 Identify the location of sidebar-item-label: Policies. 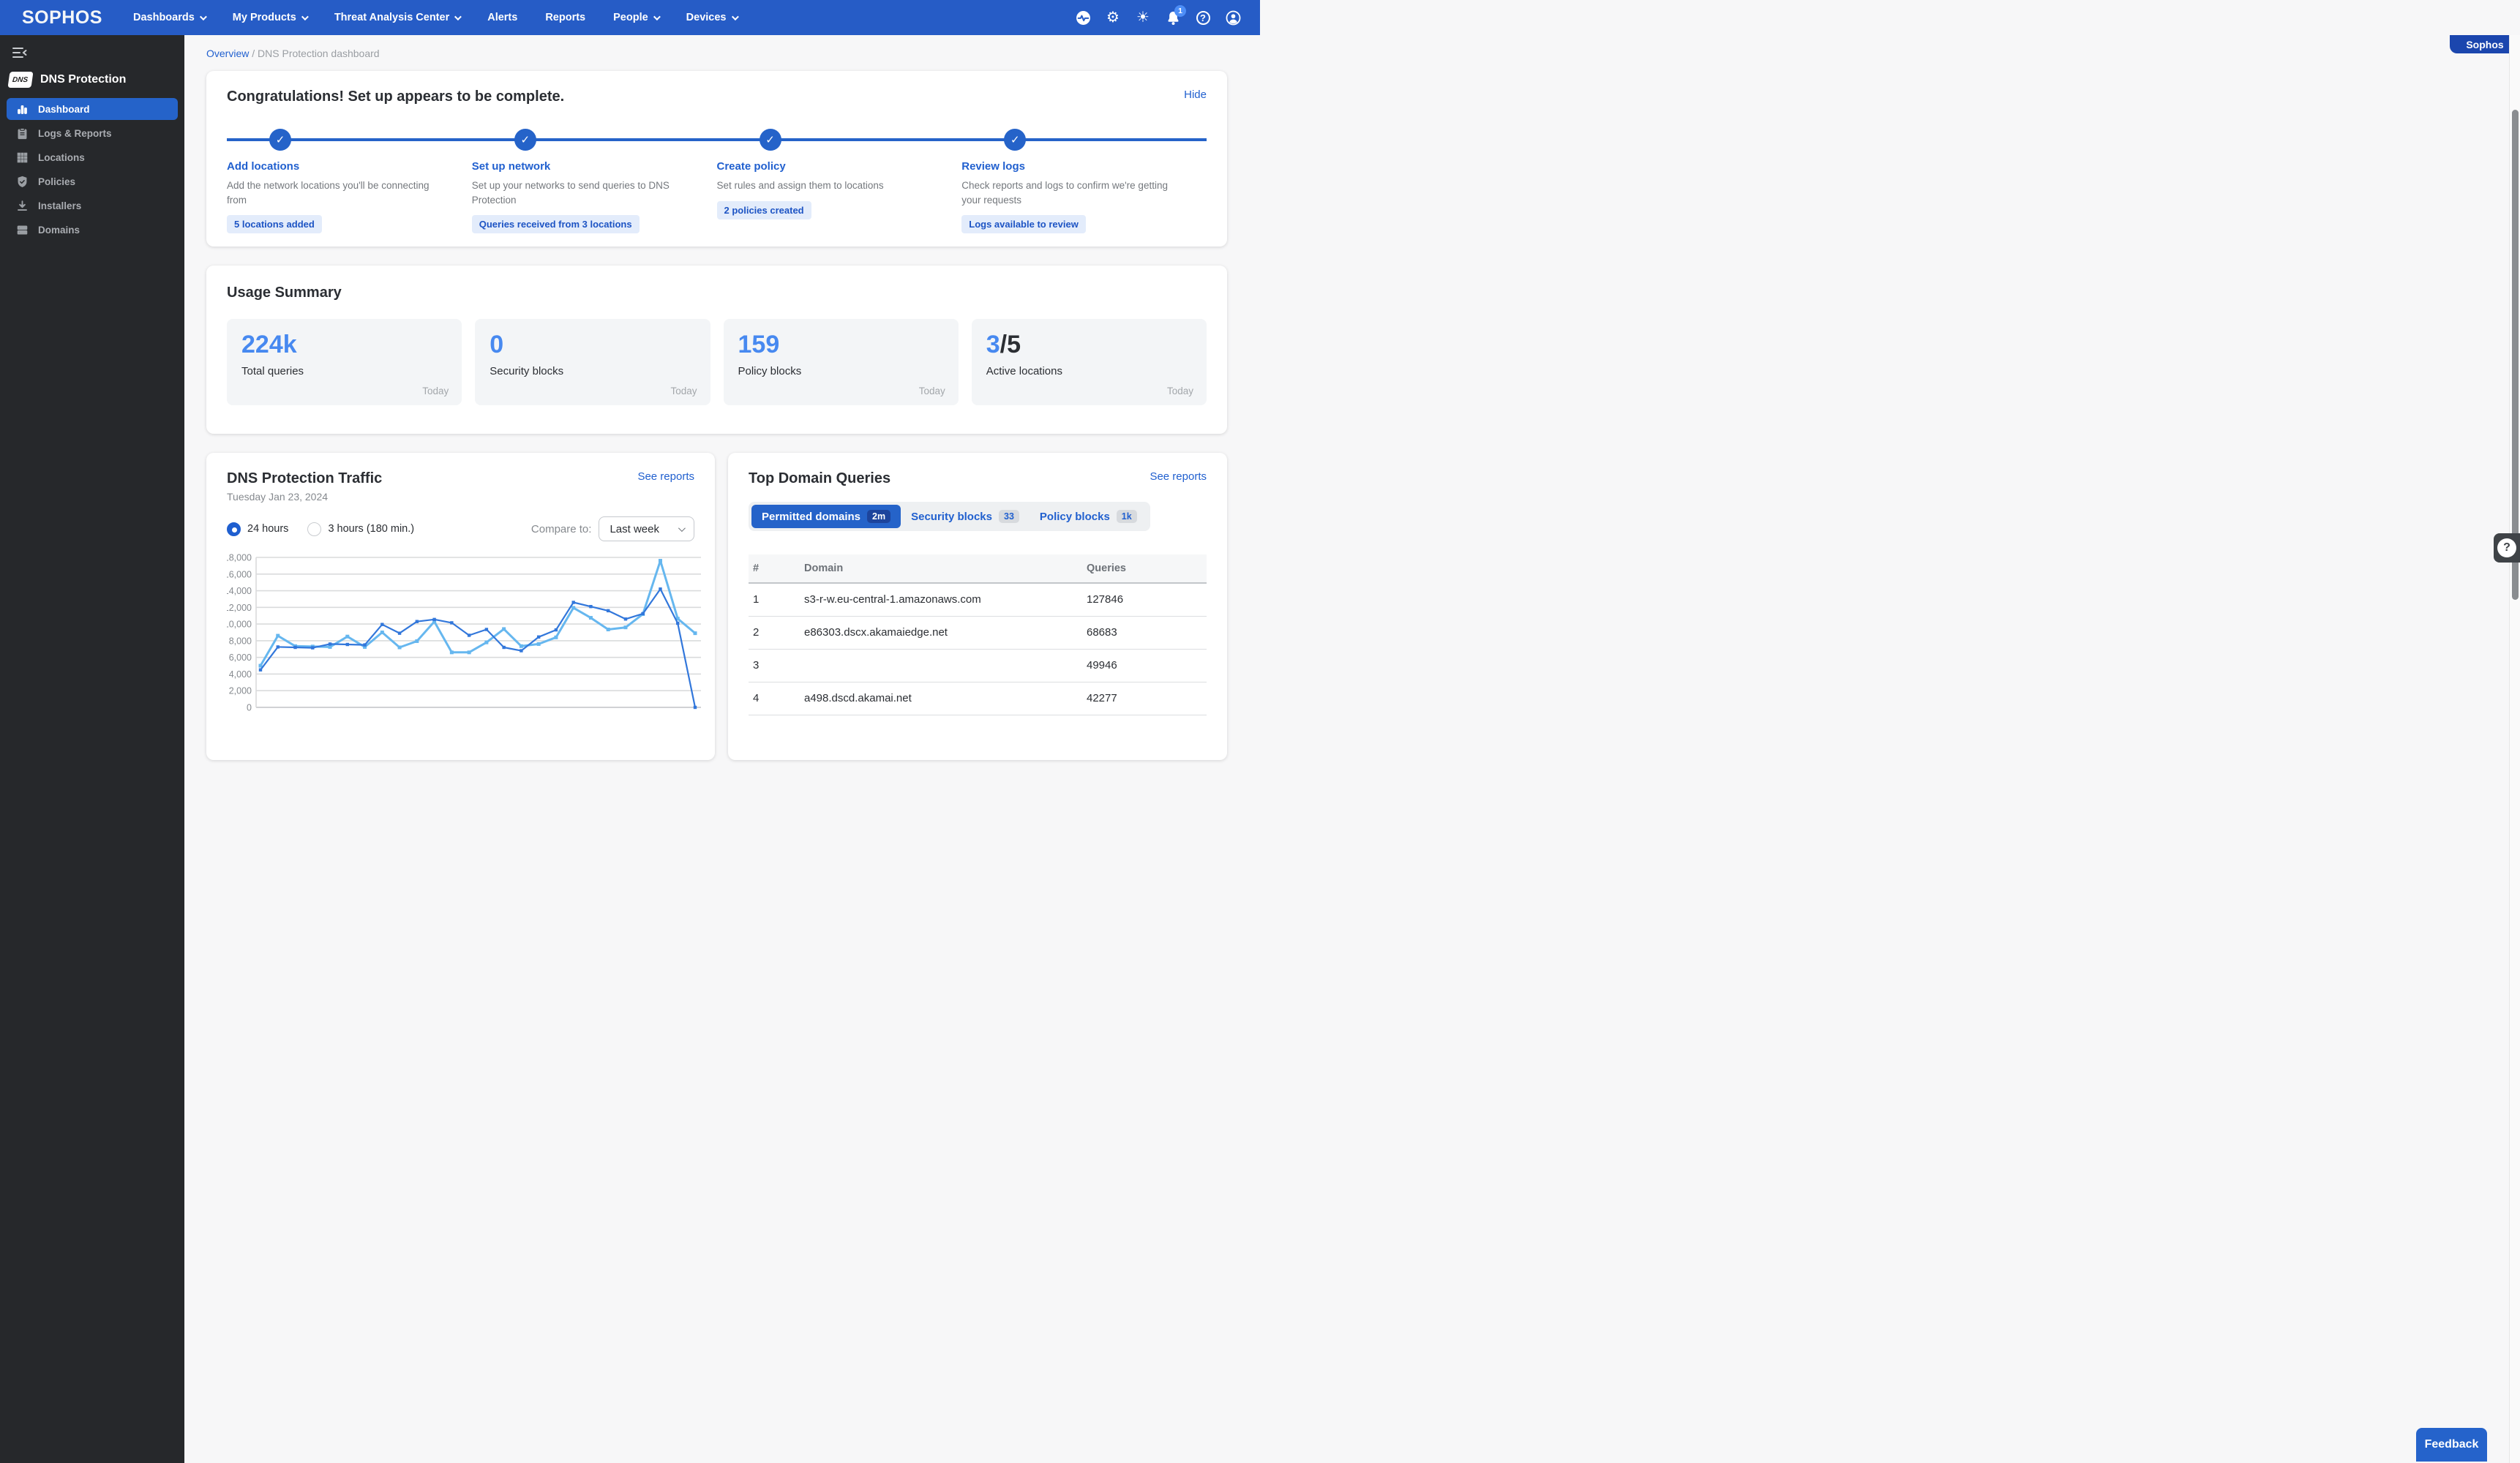
(57, 181).